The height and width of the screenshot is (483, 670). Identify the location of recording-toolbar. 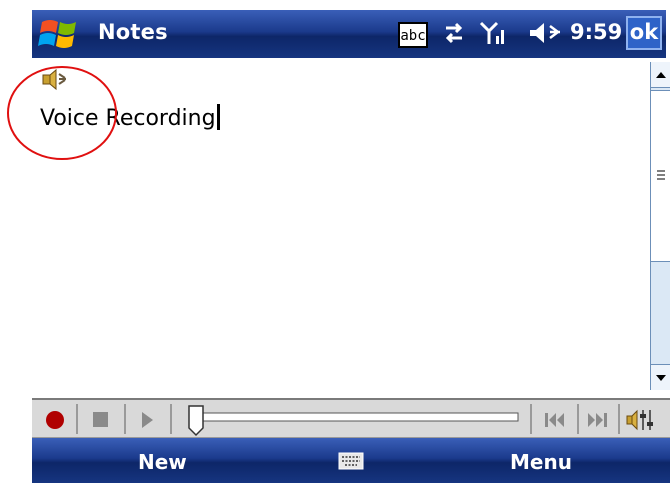
(351, 418).